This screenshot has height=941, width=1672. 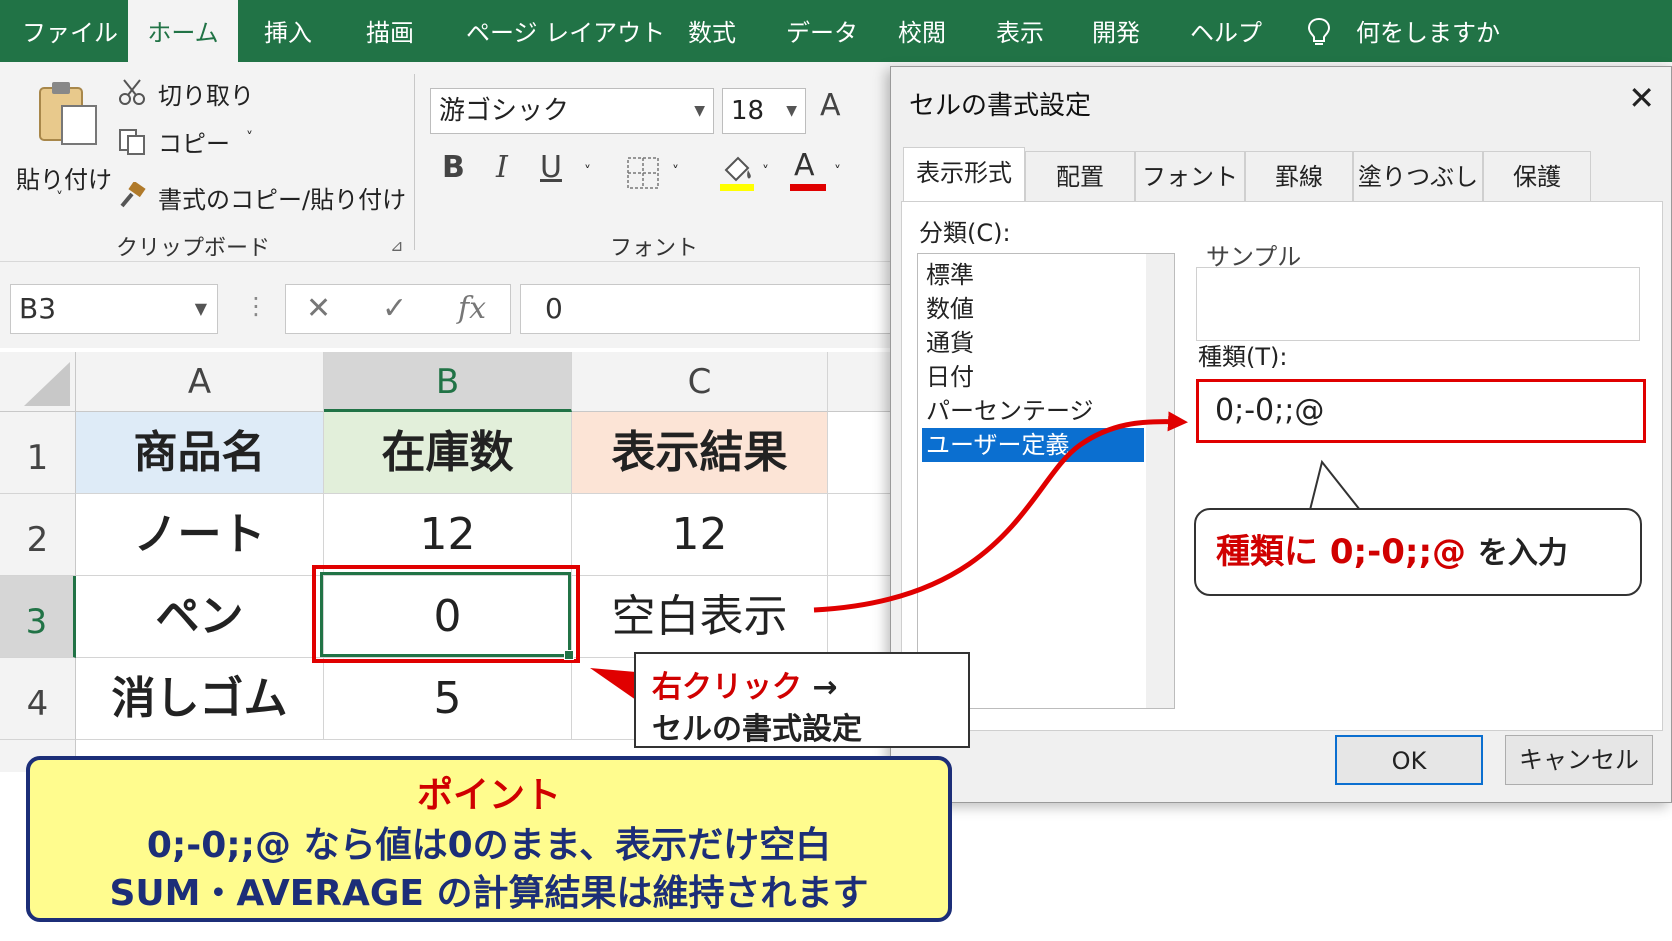 What do you see at coordinates (613, 684) in the screenshot?
I see `note1-pointer` at bounding box center [613, 684].